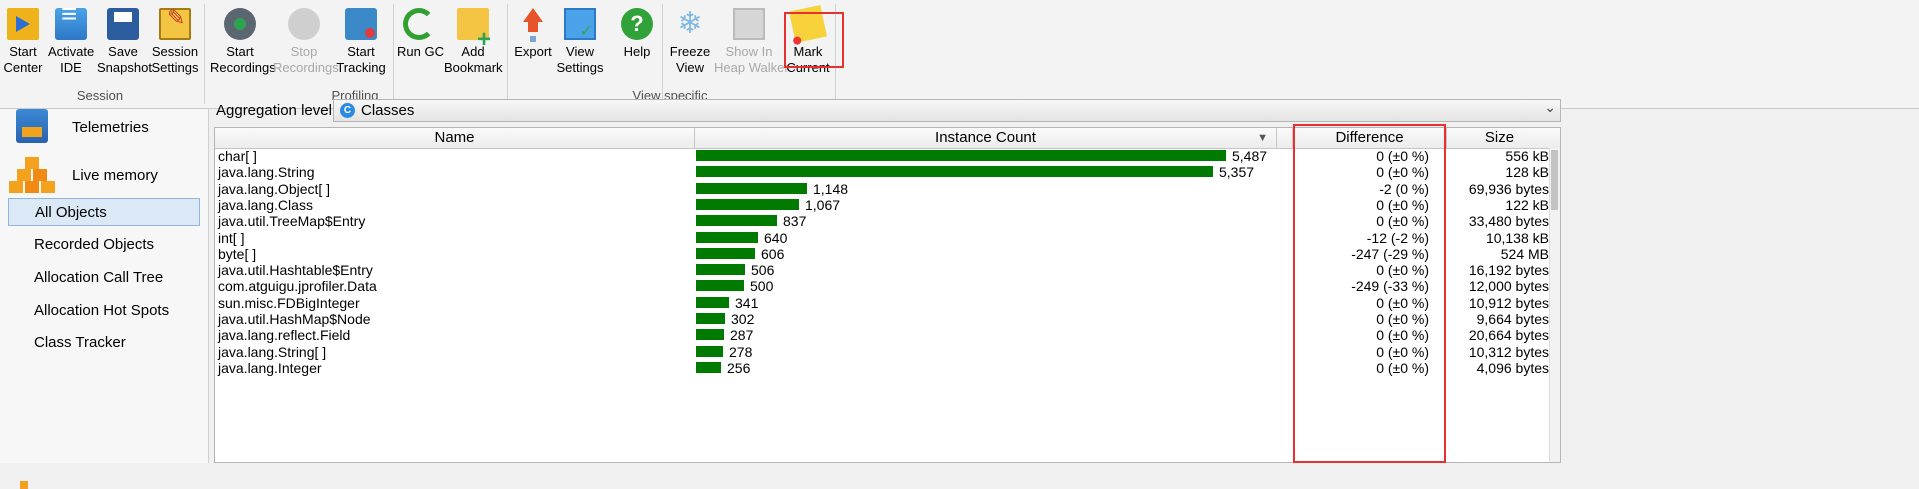  Describe the element at coordinates (292, 221) in the screenshot. I see `class-name-cell: java.util.TreeMap$Entry` at that location.